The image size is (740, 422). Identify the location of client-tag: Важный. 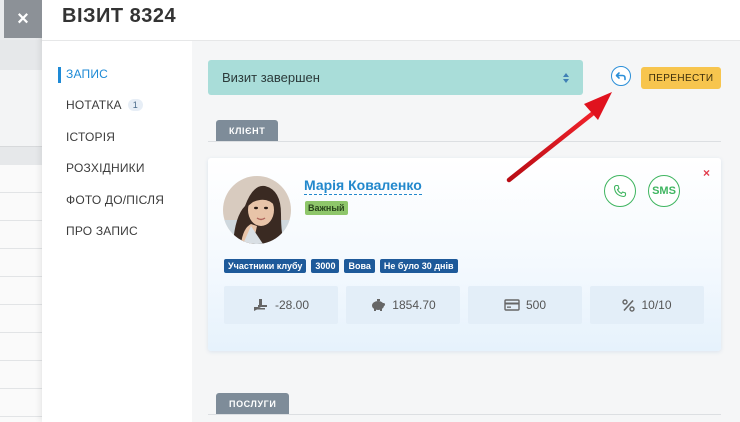
(326, 208).